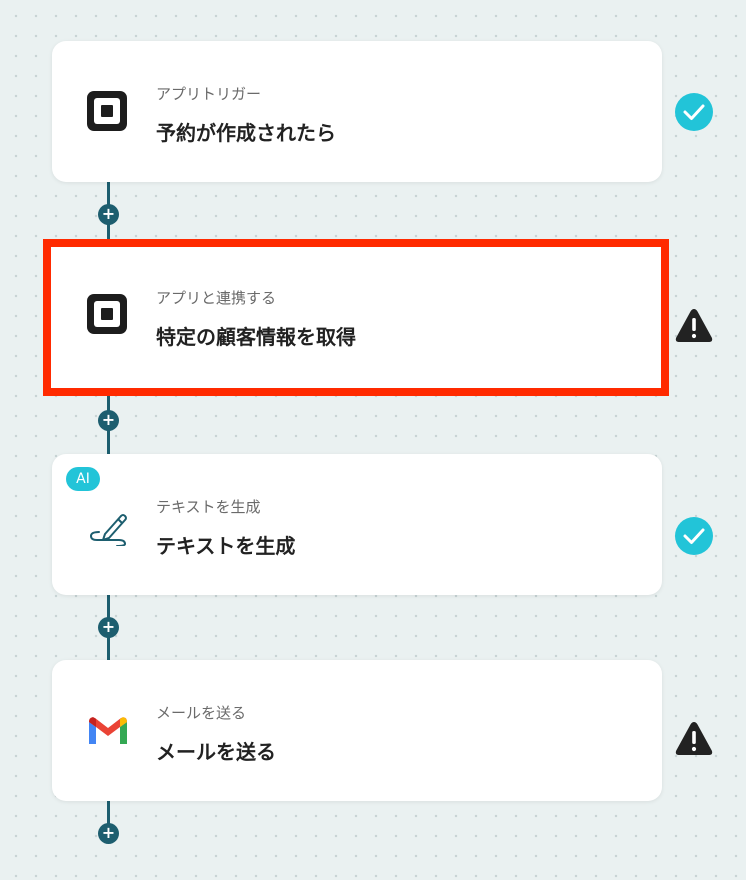  I want to click on step-title: 予約が作成されたら, so click(246, 133).